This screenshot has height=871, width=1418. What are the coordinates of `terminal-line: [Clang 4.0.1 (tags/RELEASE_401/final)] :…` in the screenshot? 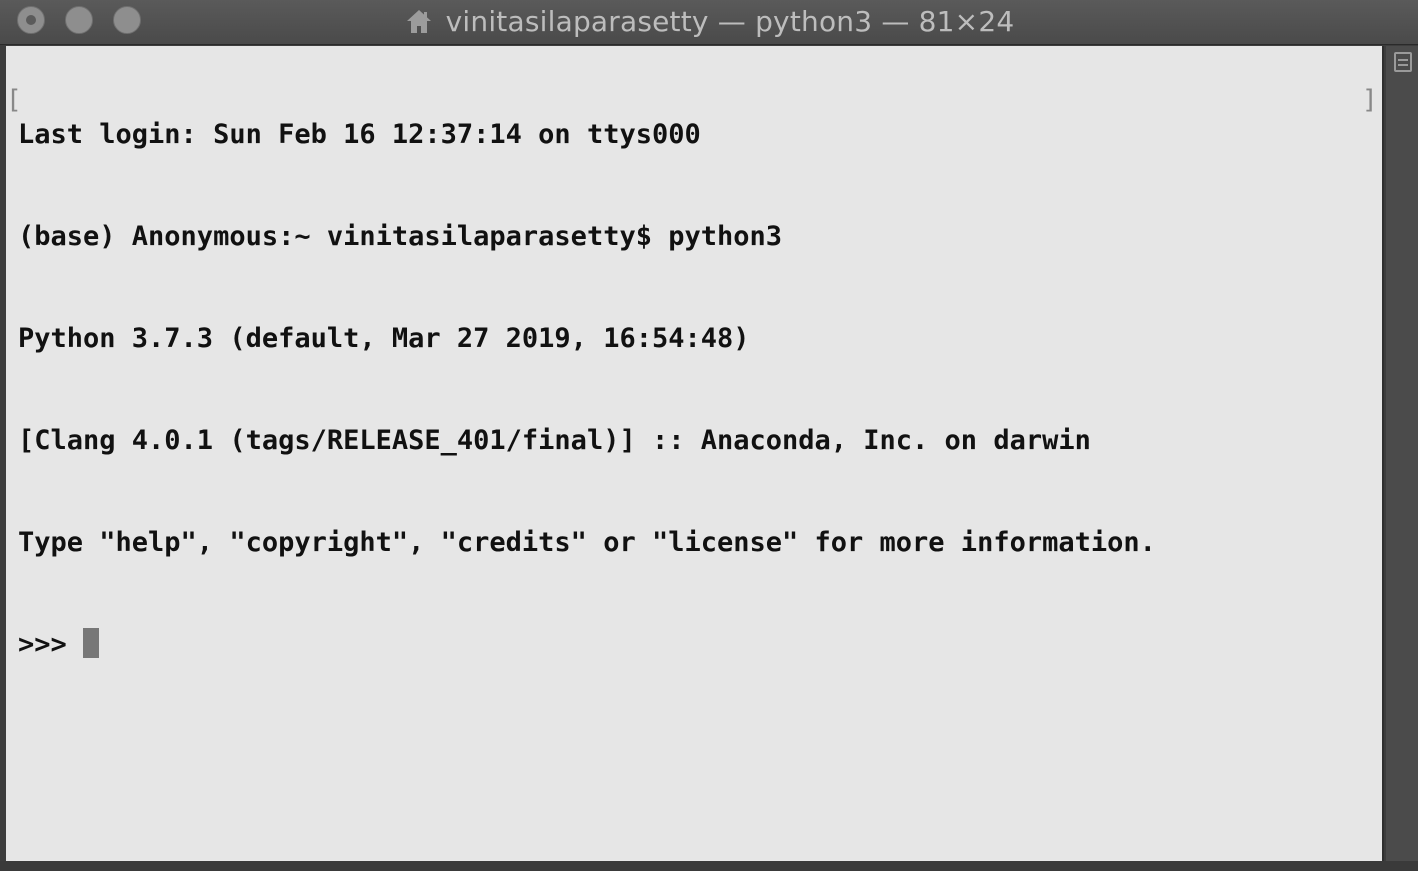 It's located at (554, 440).